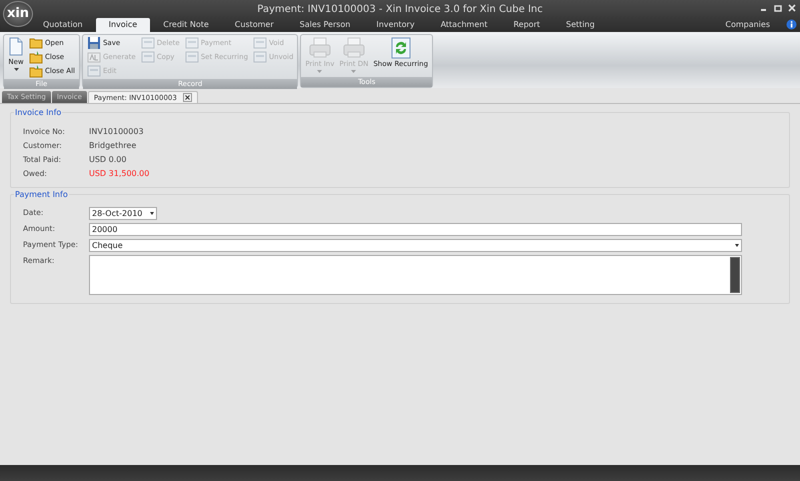  I want to click on section-title: Payment Info, so click(41, 195).